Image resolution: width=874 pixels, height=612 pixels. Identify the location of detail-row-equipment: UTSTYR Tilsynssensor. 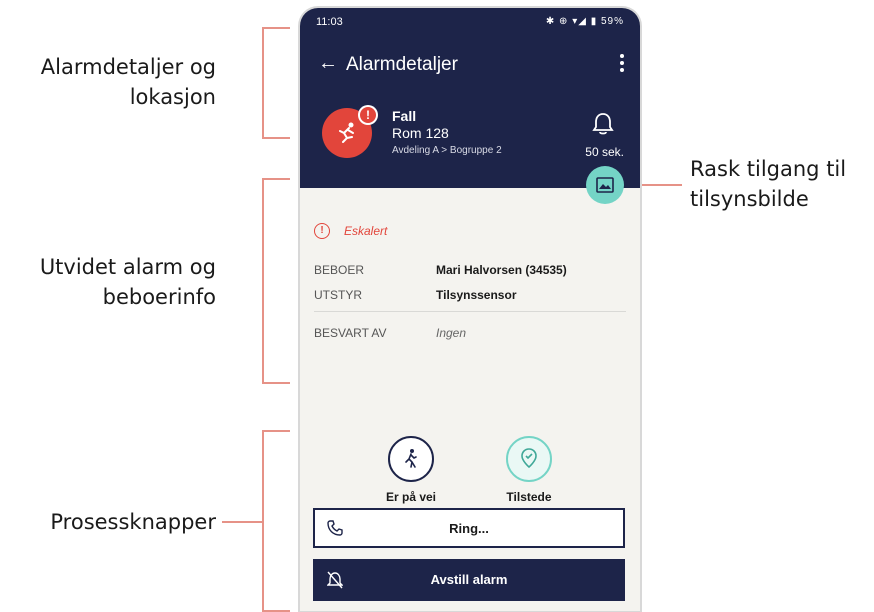
(470, 298).